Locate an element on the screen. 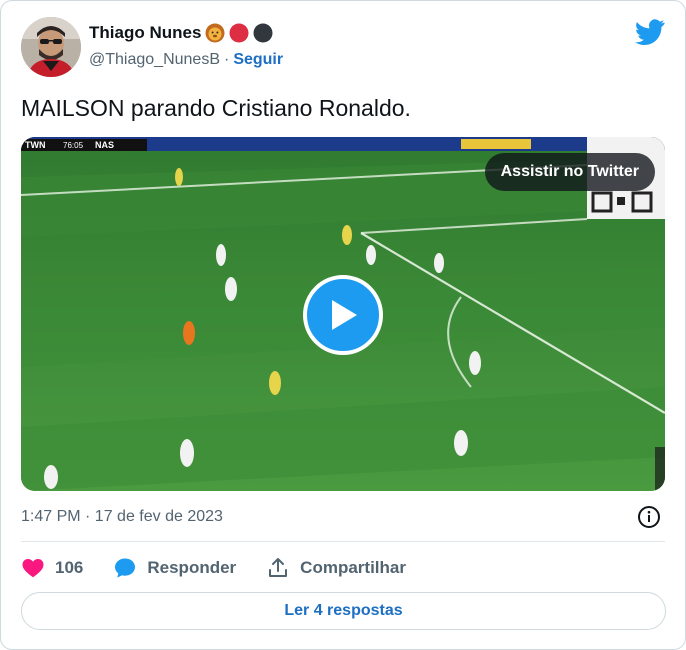 This screenshot has height=650, width=686. share-button: Compartilhar is located at coordinates (336, 568).